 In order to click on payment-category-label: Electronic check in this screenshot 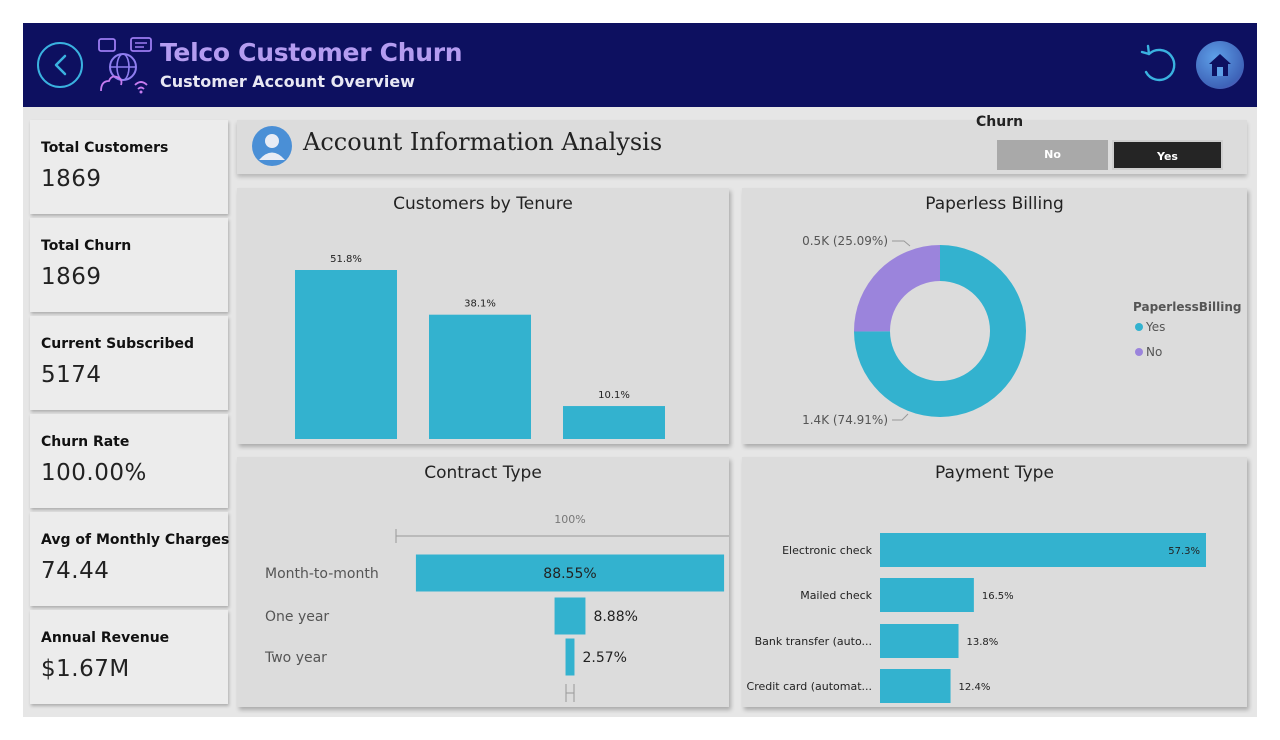, I will do `click(827, 550)`.